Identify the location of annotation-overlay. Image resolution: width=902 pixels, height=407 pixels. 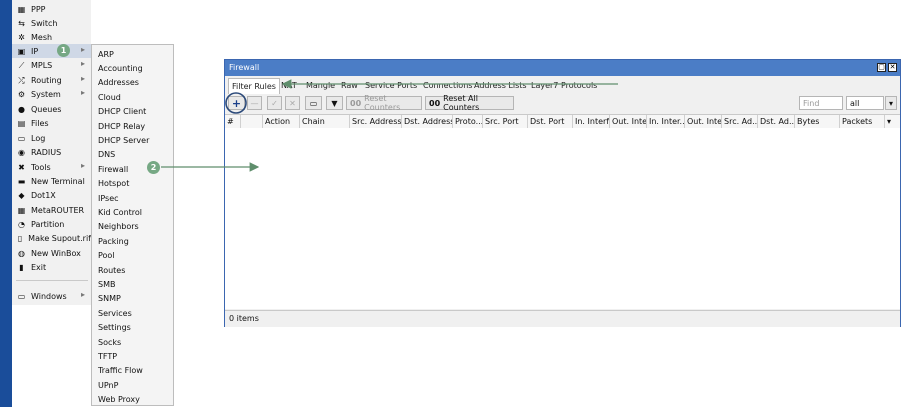
(389, 125).